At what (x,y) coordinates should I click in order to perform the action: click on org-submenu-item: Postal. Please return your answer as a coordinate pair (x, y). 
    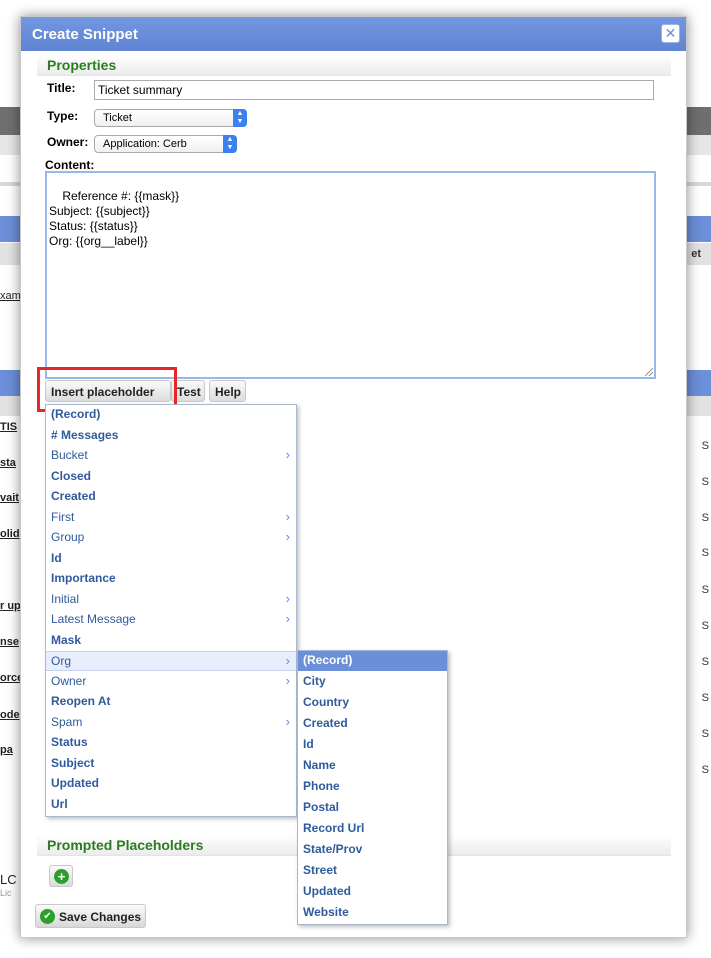
    Looking at the image, I should click on (372, 808).